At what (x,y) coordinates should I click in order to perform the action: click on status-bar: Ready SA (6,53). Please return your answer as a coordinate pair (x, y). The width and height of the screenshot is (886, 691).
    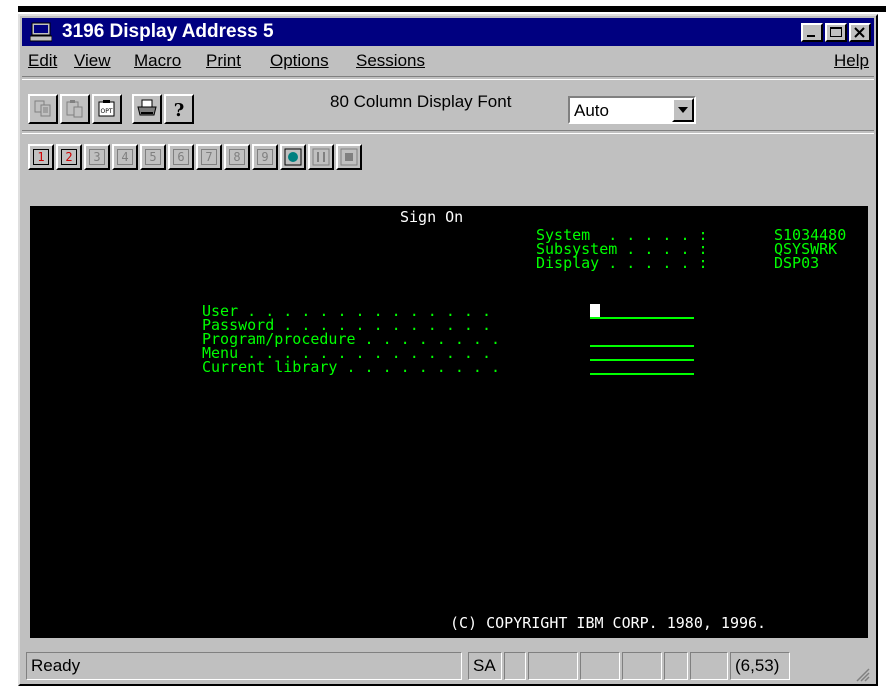
    Looking at the image, I should click on (448, 664).